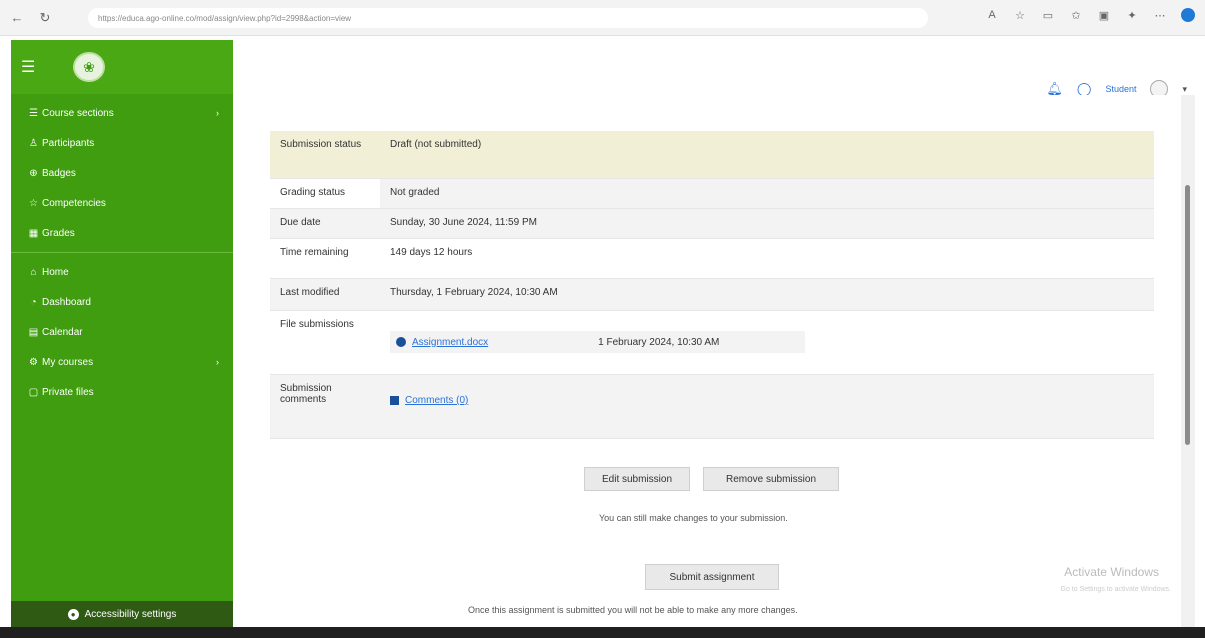  Describe the element at coordinates (300, 222) in the screenshot. I see `row-label: Due date` at that location.